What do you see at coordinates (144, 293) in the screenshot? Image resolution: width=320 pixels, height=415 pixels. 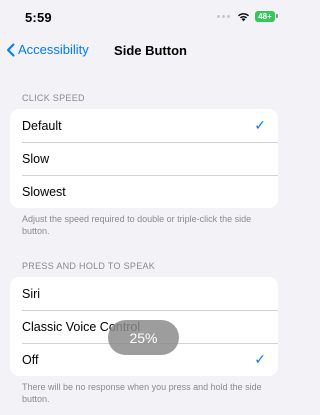 I see `option-siri: Siri` at bounding box center [144, 293].